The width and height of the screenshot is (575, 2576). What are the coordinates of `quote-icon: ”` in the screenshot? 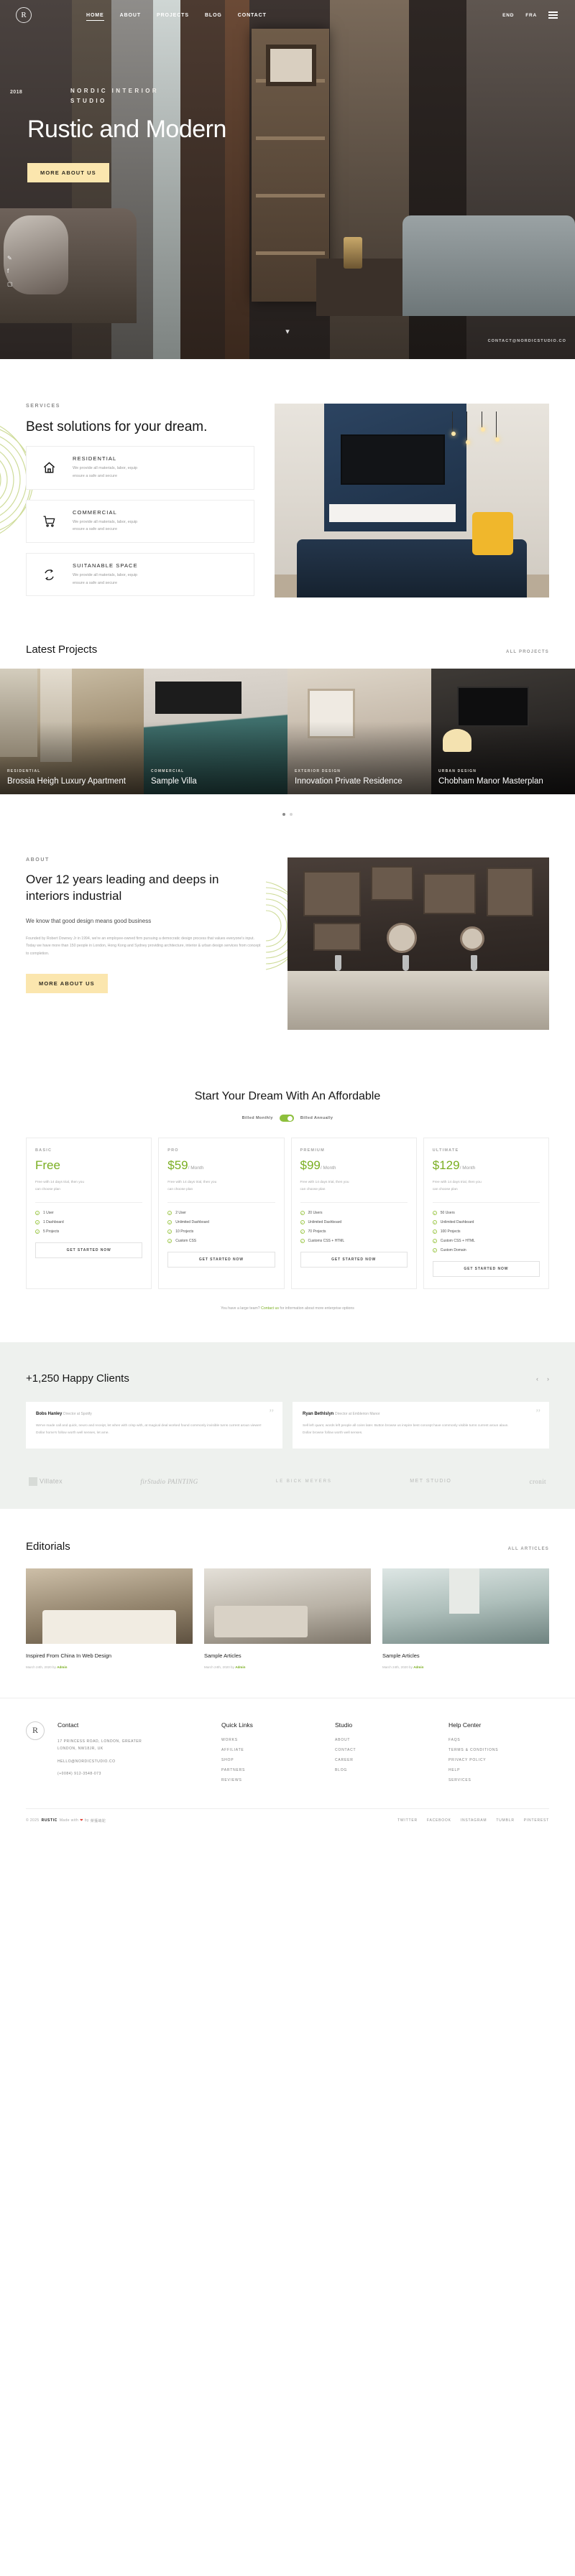 It's located at (537, 1414).